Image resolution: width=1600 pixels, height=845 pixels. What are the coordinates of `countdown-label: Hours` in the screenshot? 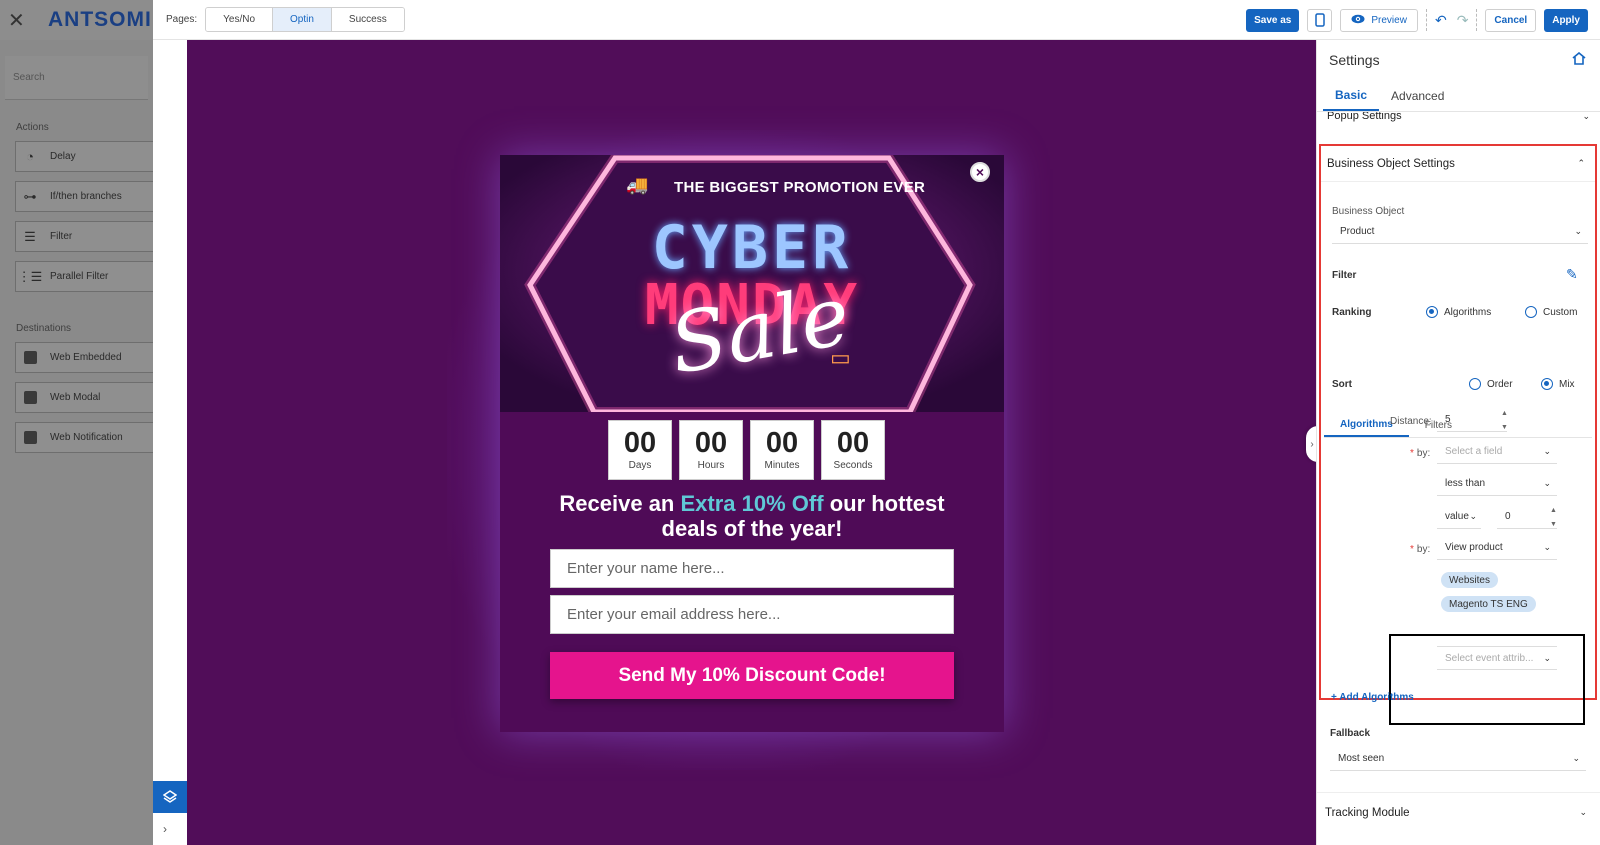 It's located at (711, 465).